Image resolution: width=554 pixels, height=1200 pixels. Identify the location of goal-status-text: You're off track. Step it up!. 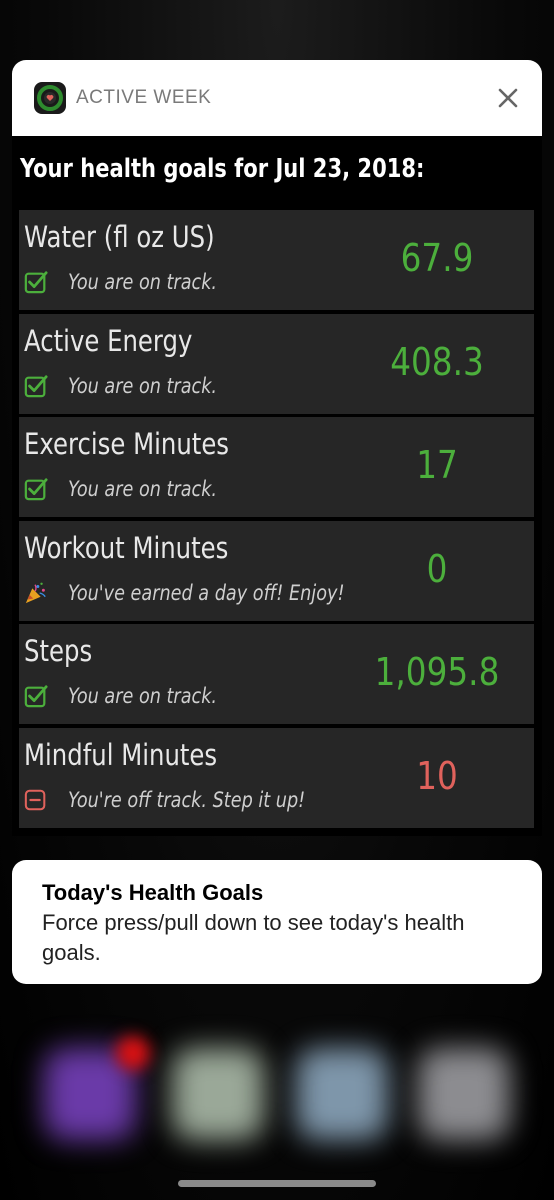
(187, 799).